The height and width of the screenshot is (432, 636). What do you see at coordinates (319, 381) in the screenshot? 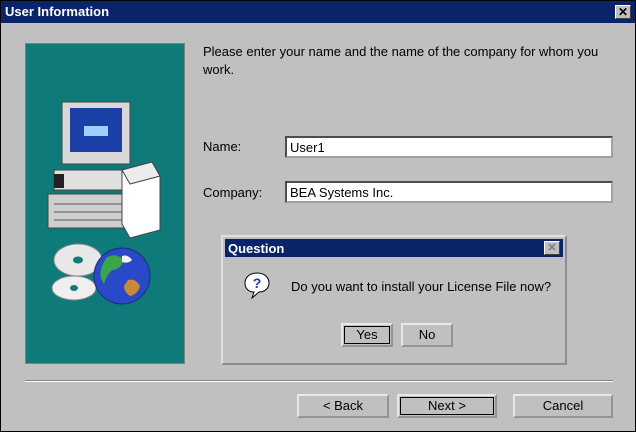
I see `divider` at bounding box center [319, 381].